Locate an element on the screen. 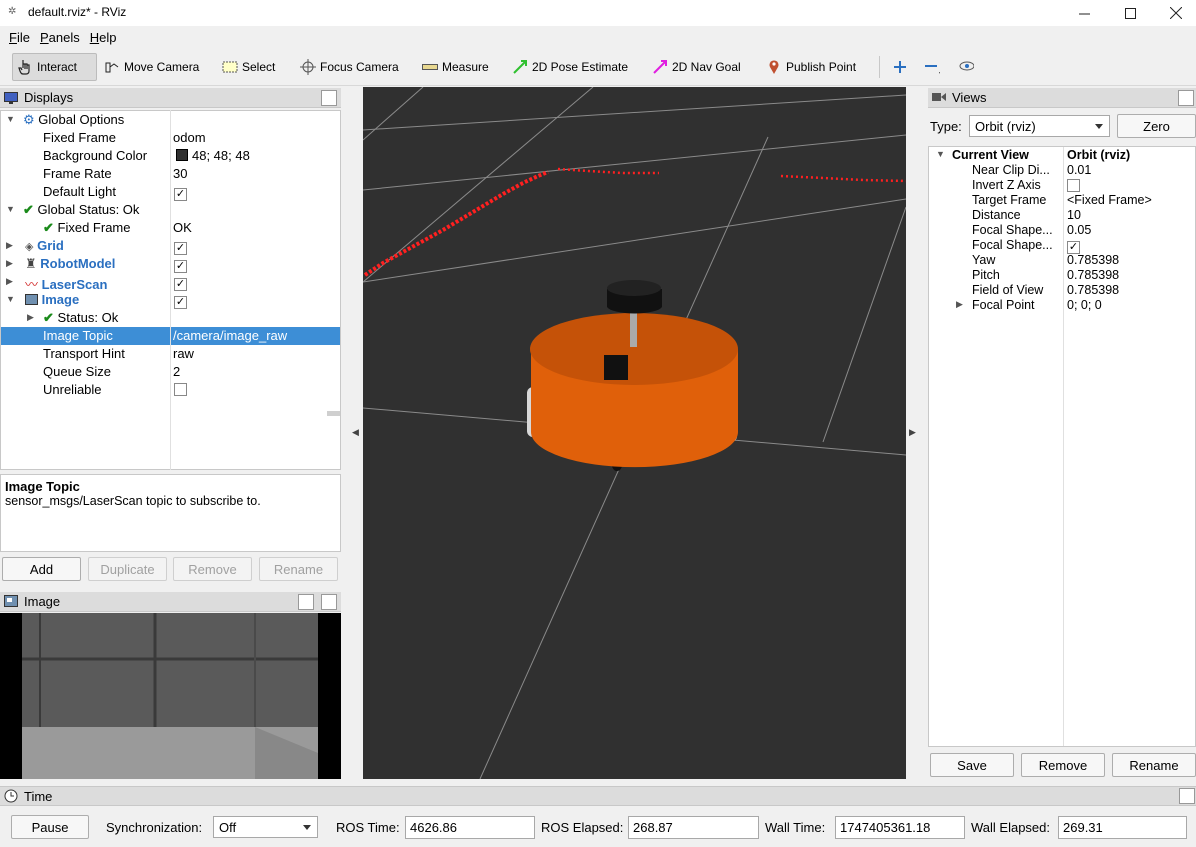 The height and width of the screenshot is (847, 1196). menu-help: Help is located at coordinates (103, 37).